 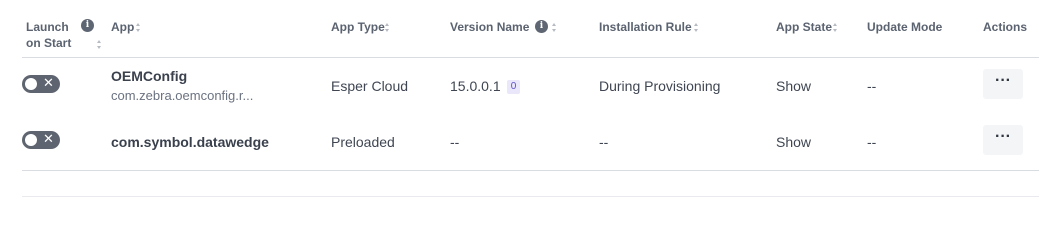 What do you see at coordinates (190, 142) in the screenshot?
I see `app-name: com.symbol.datawedge` at bounding box center [190, 142].